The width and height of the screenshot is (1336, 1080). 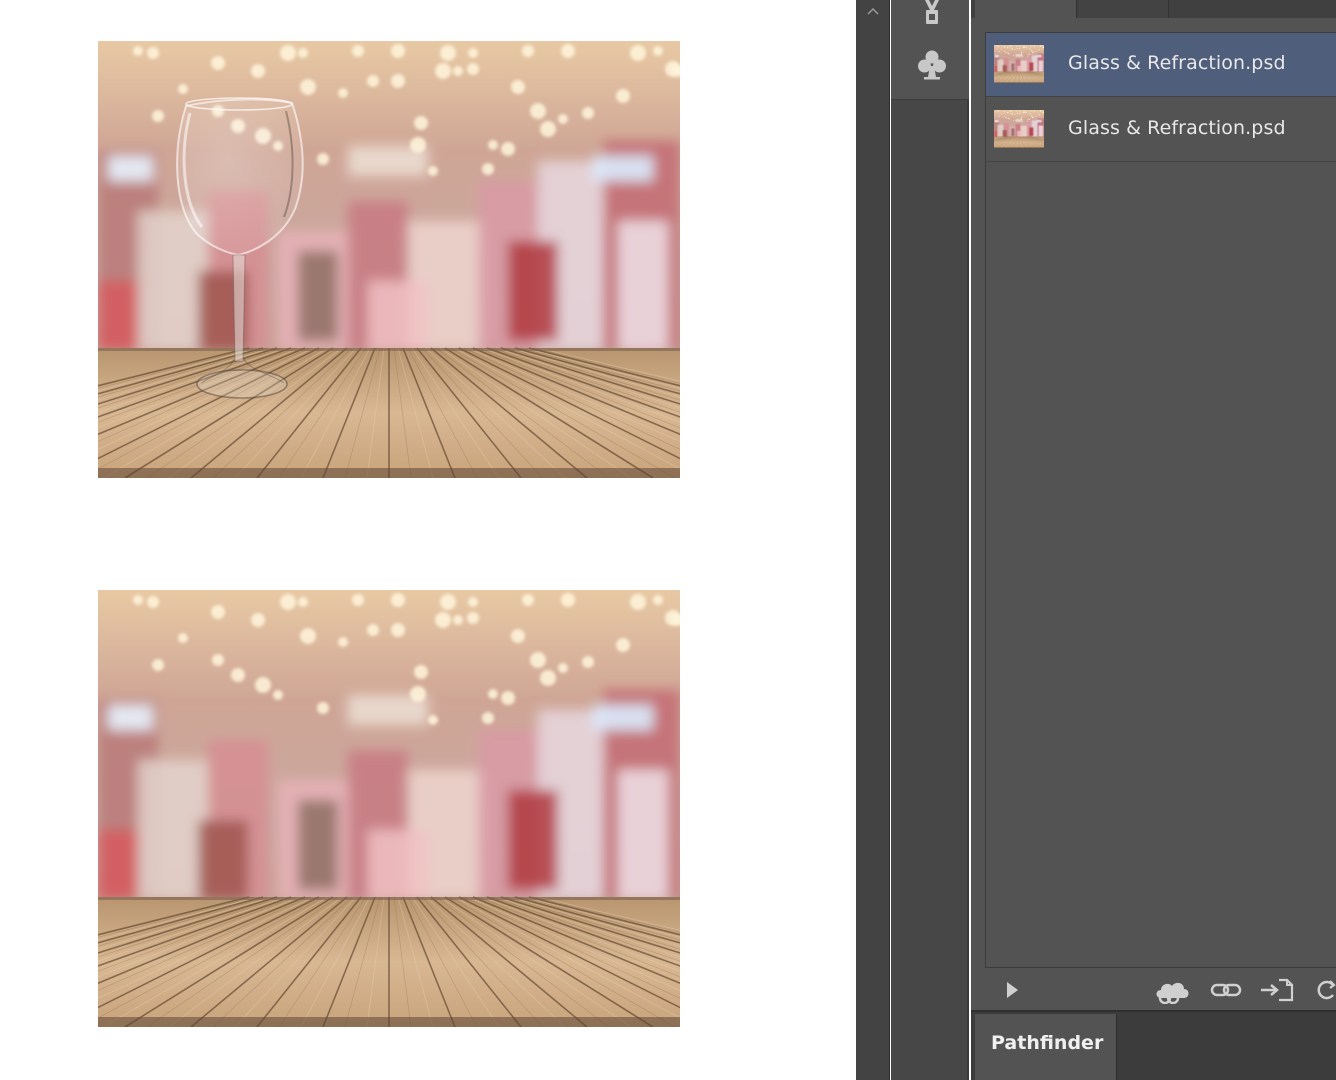 What do you see at coordinates (1026, 9) in the screenshot?
I see `tab-links` at bounding box center [1026, 9].